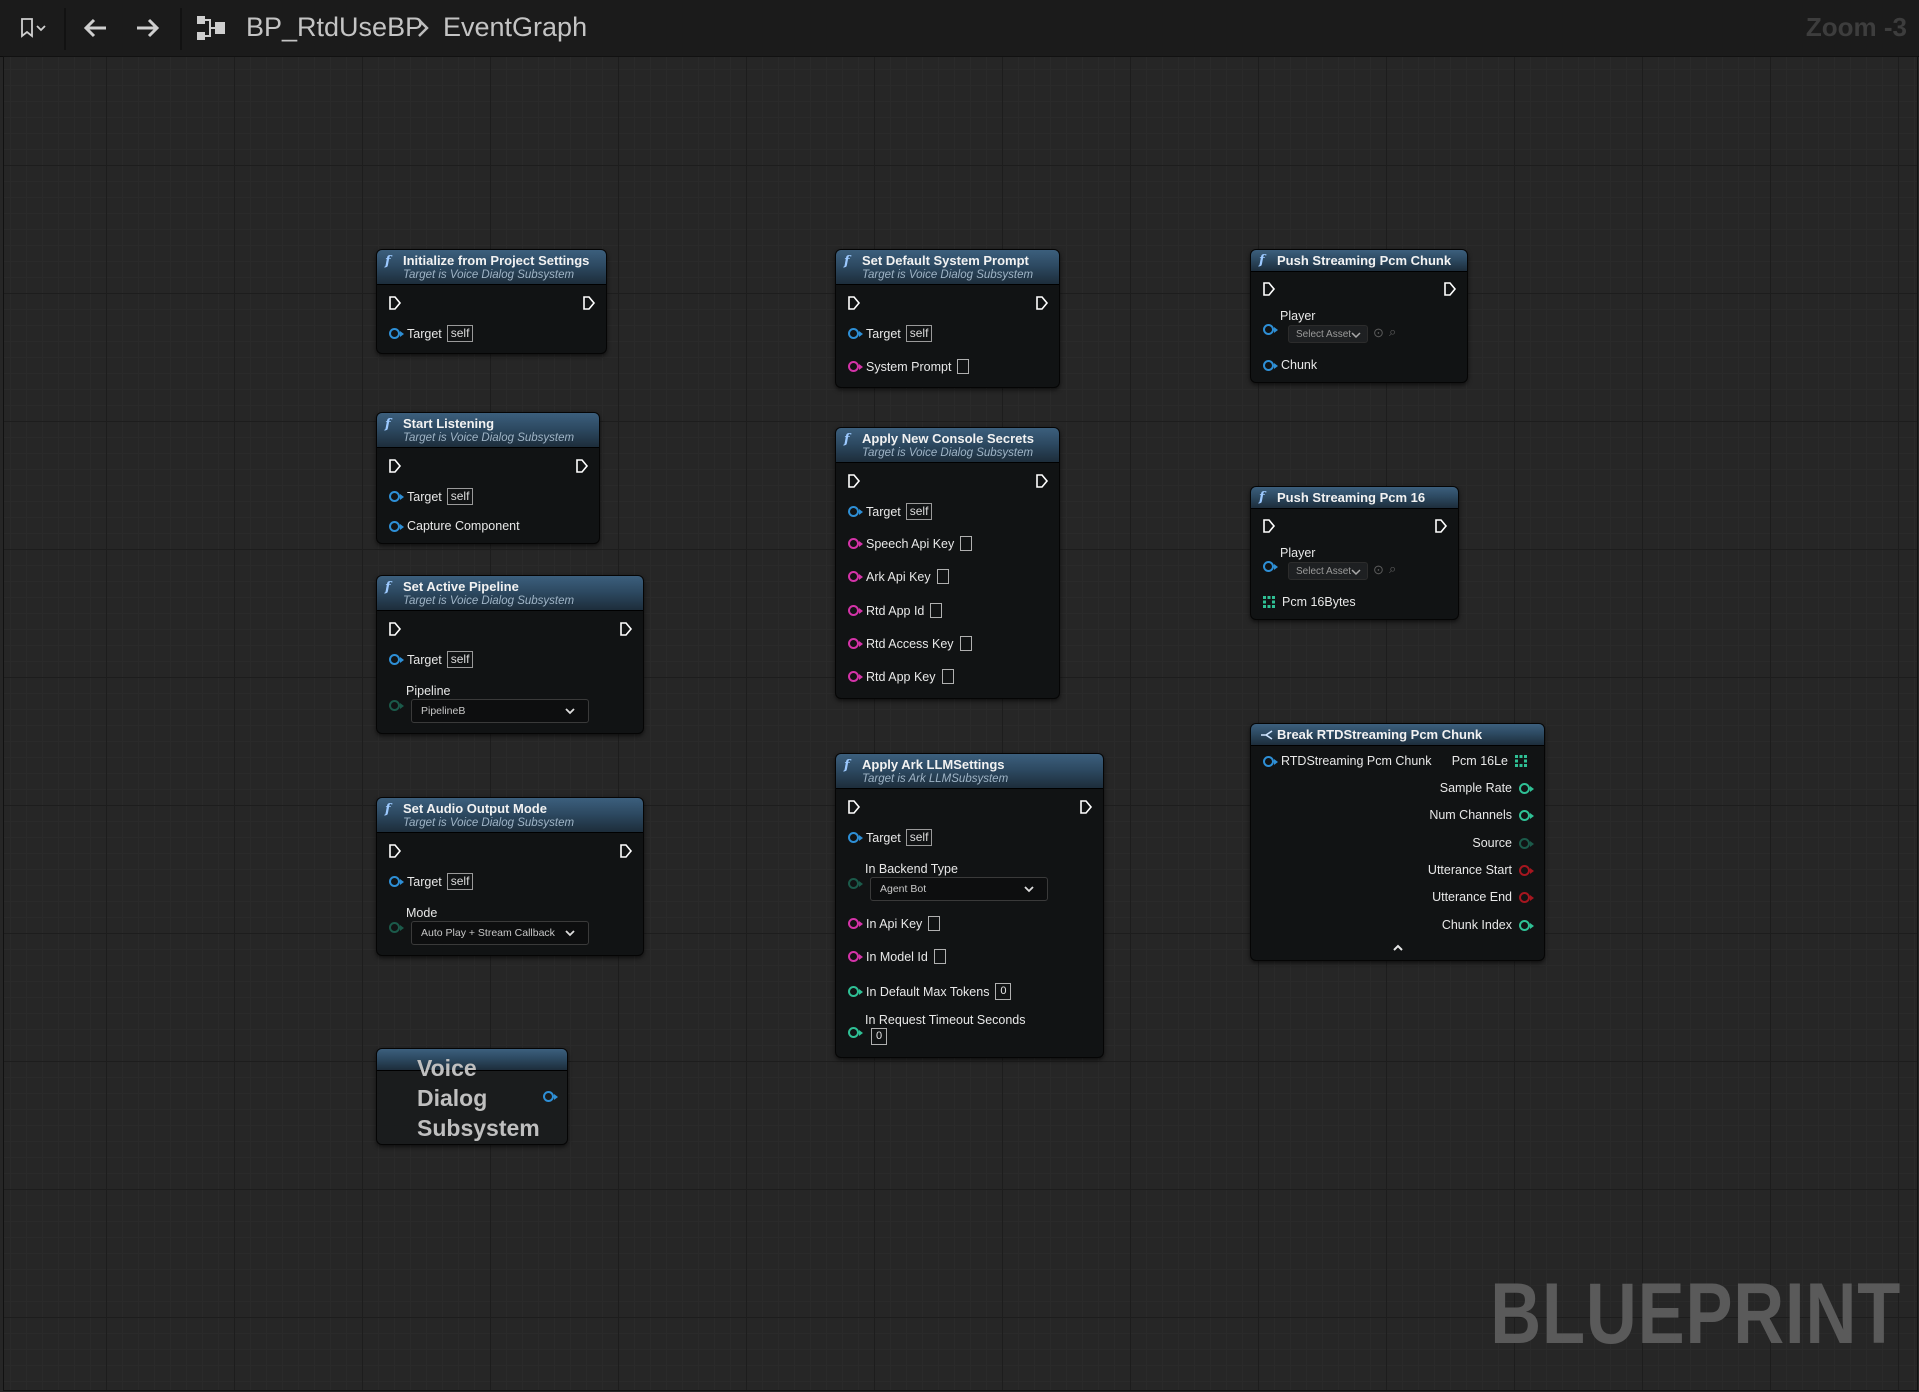 The image size is (1919, 1392). What do you see at coordinates (1489, 761) in the screenshot?
I see `output-pin-row: Pcm 16Le` at bounding box center [1489, 761].